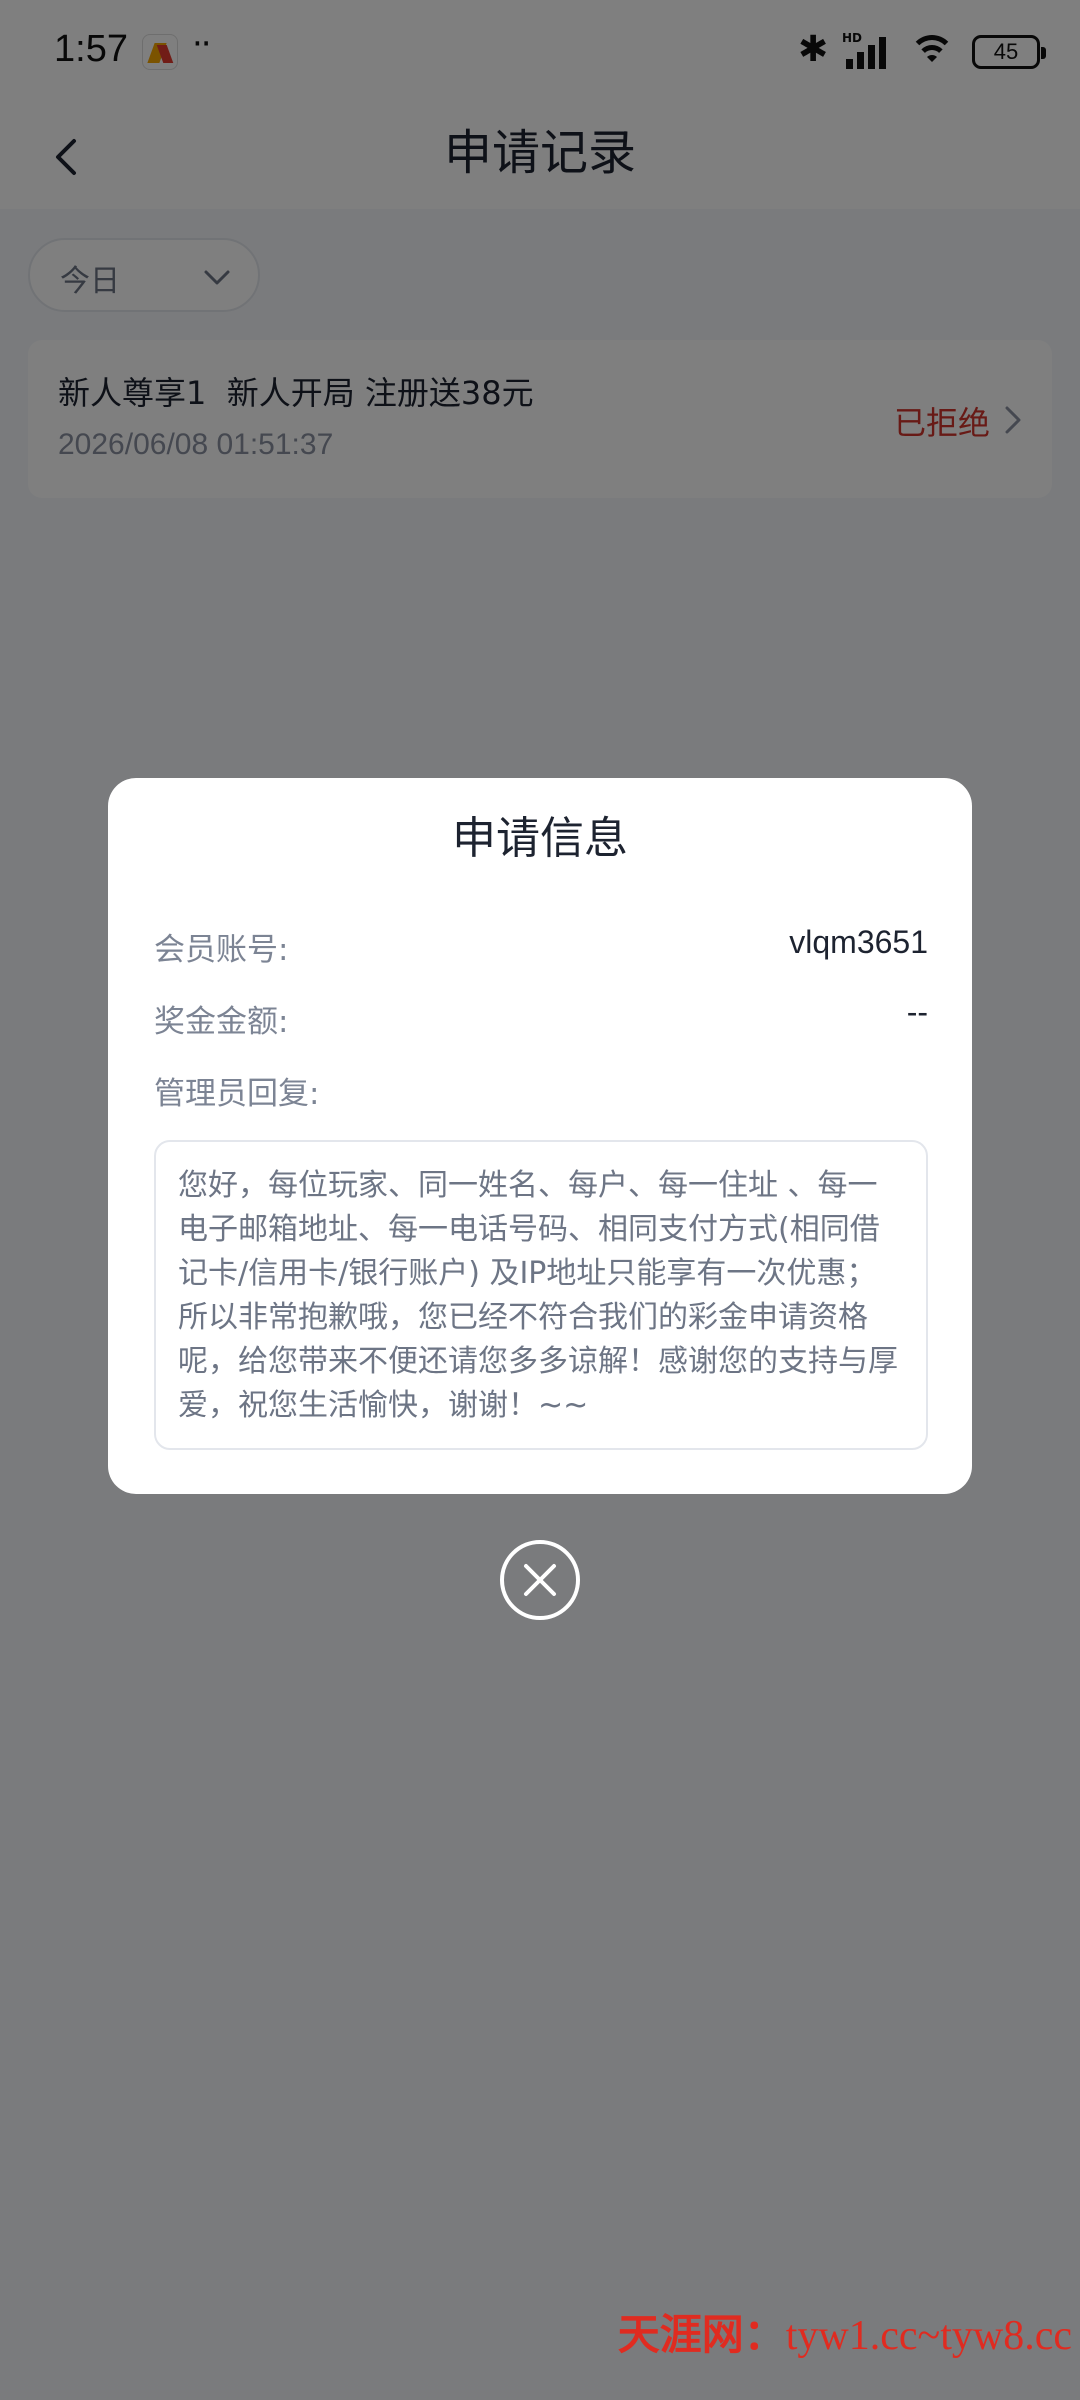 Image resolution: width=1080 pixels, height=2400 pixels. I want to click on watermark-text: 天涯网：tyw1.cc~tyw8.cc, so click(845, 2331).